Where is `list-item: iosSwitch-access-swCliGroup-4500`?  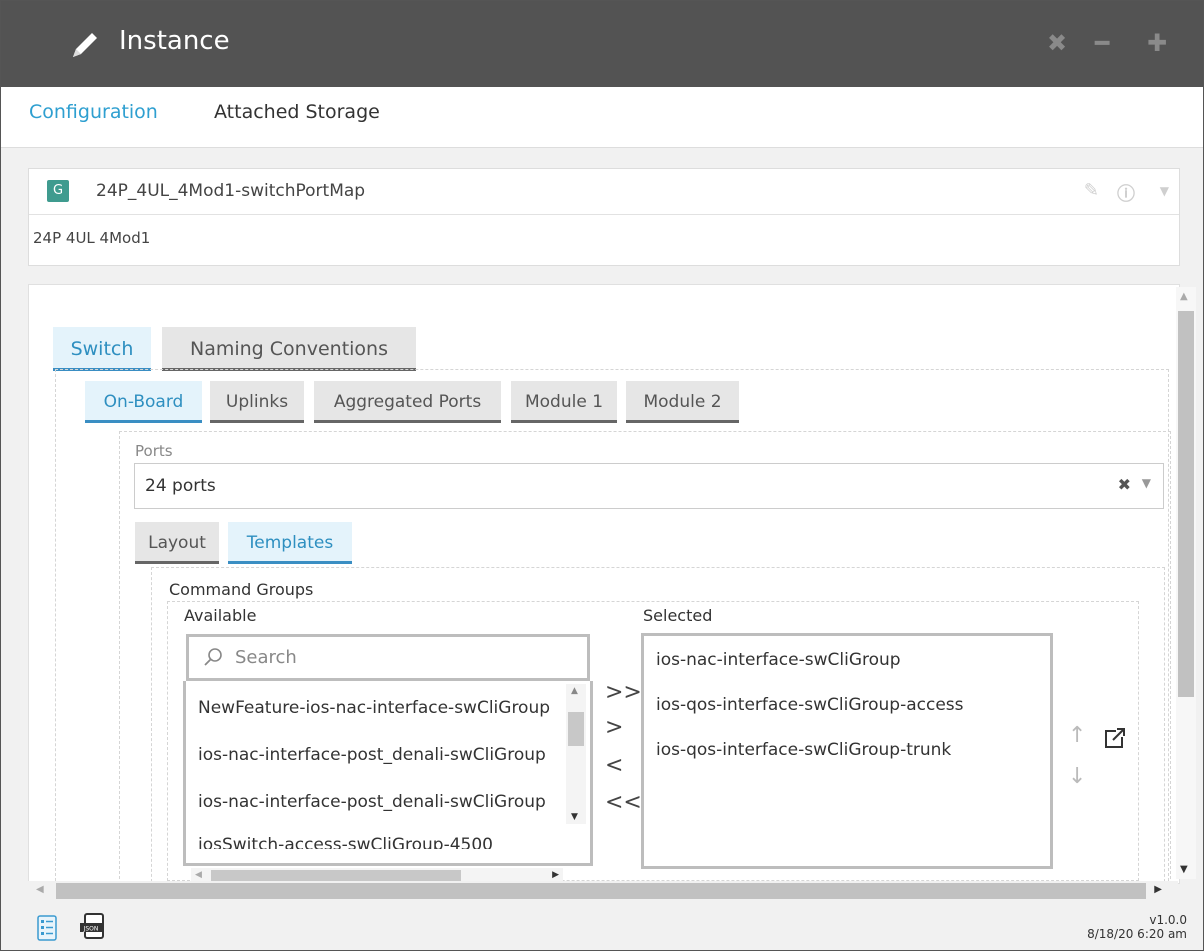 list-item: iosSwitch-access-swCliGroup-4500 is located at coordinates (382, 842).